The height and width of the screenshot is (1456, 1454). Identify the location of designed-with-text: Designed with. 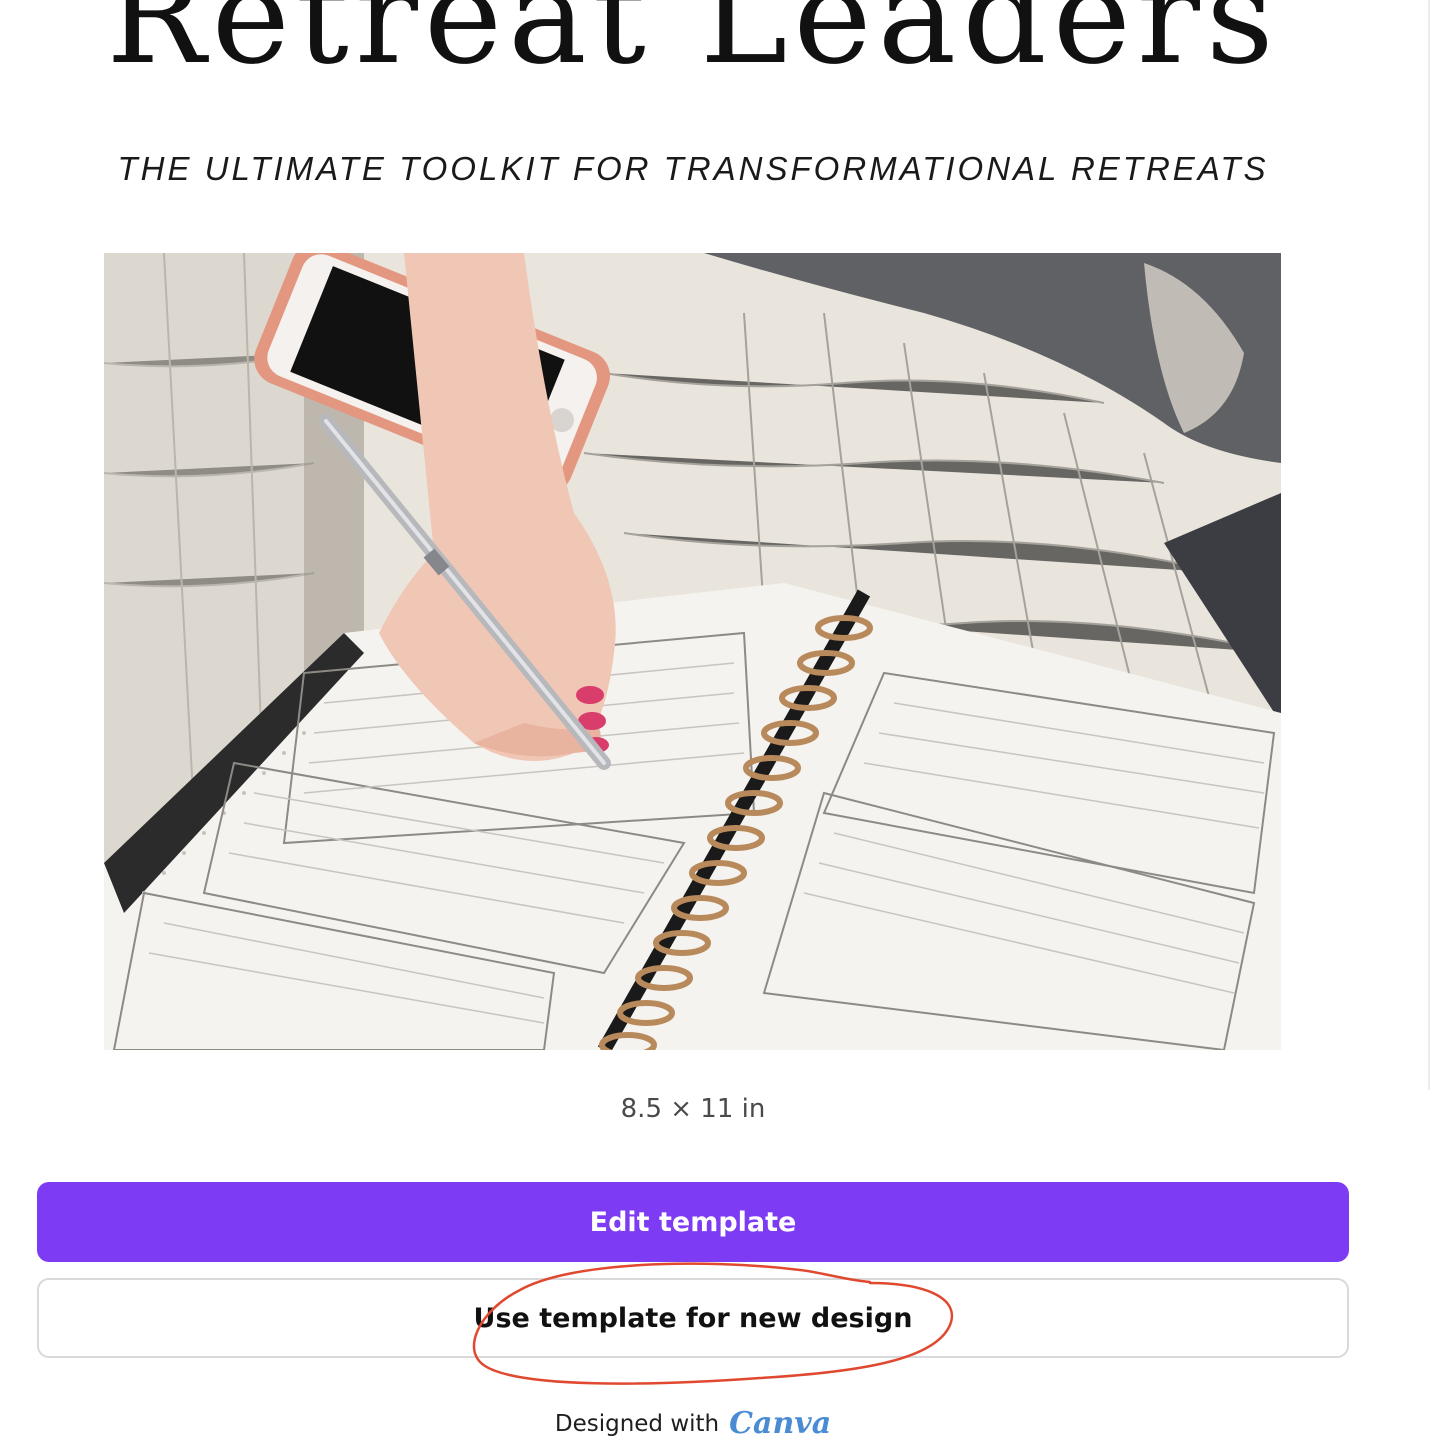
(637, 1423).